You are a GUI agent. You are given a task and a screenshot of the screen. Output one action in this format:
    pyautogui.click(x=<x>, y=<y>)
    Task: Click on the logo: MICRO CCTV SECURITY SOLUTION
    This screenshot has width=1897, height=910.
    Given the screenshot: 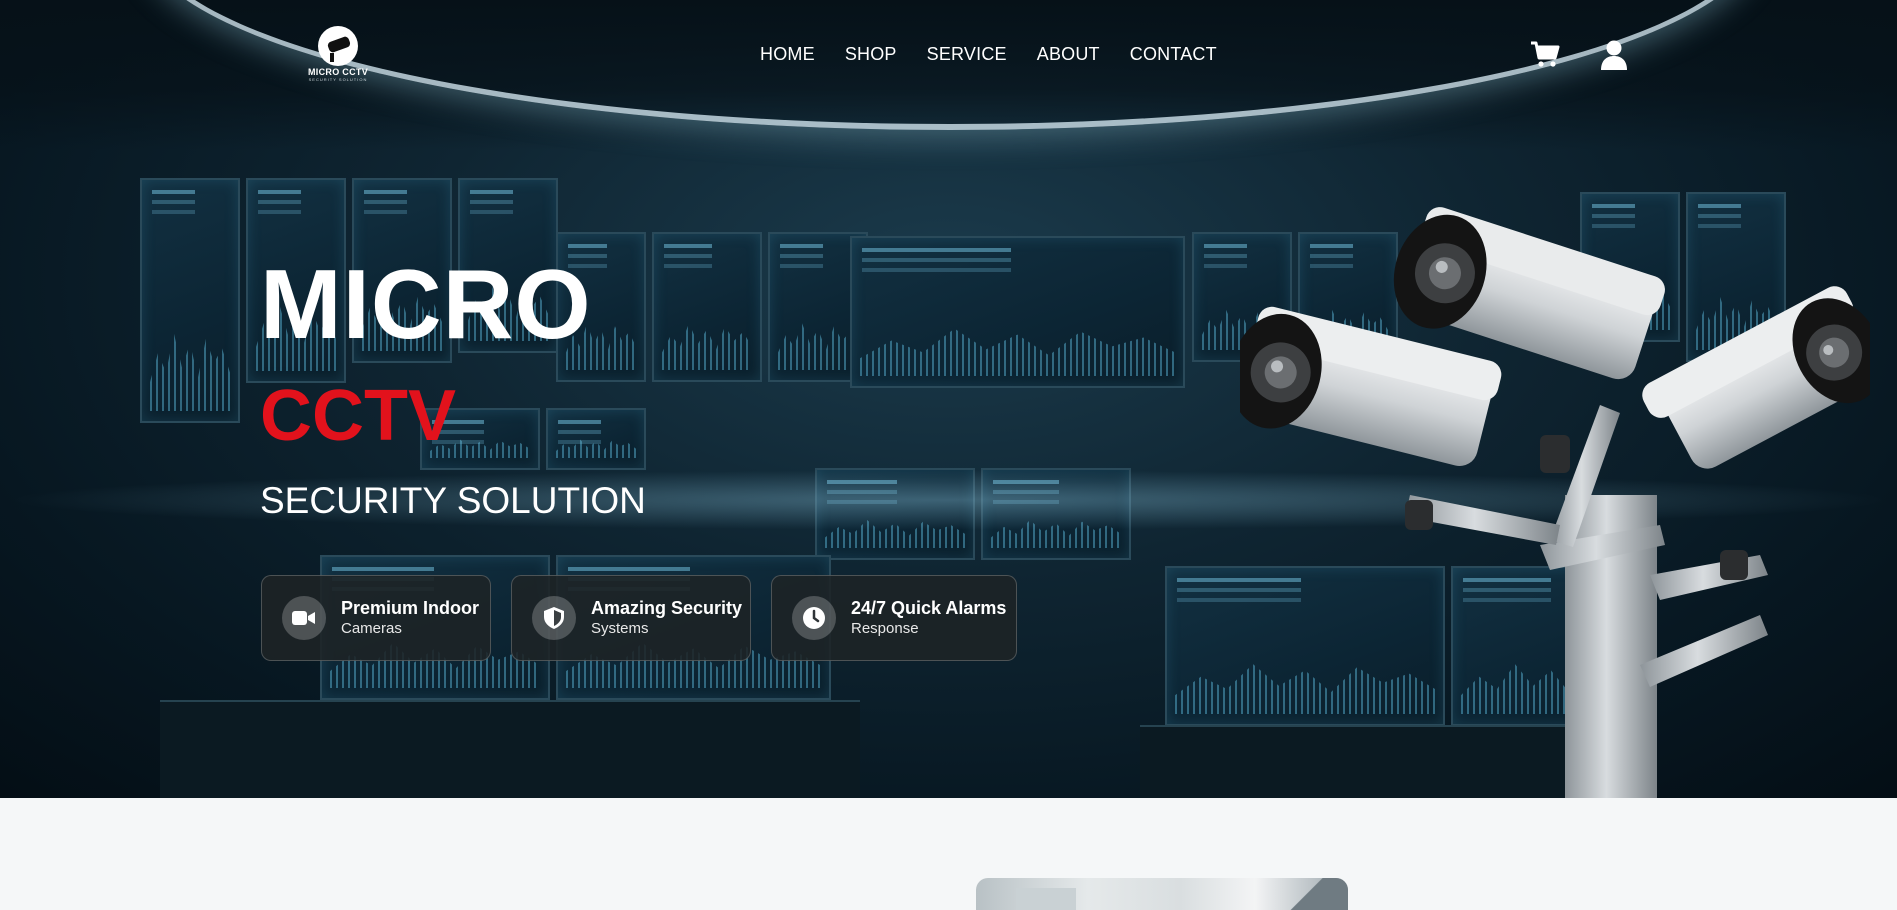 What is the action you would take?
    pyautogui.click(x=338, y=54)
    